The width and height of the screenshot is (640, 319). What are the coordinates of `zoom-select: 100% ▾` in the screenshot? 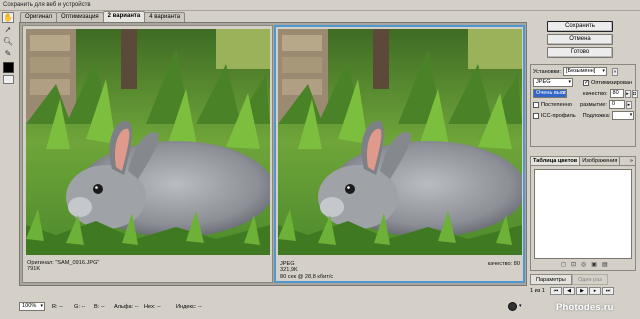 It's located at (32, 306).